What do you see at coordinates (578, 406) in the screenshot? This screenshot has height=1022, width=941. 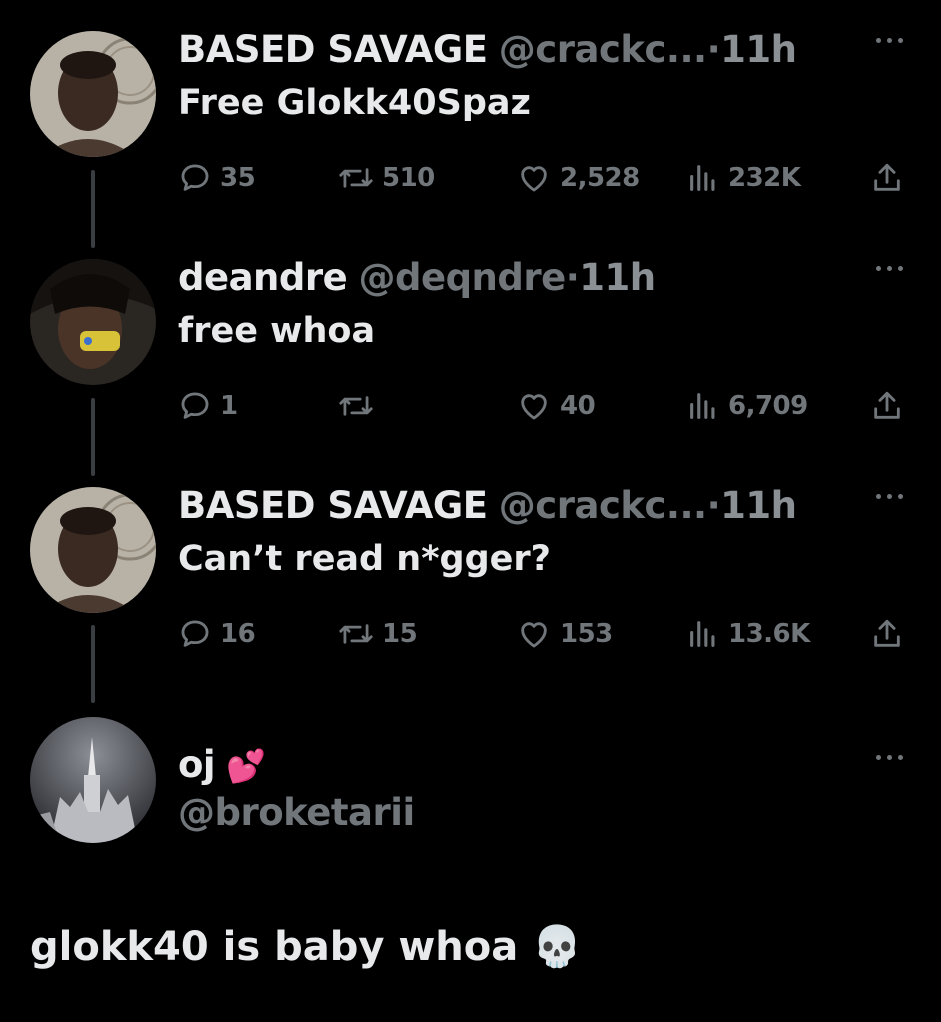 I see `like-count: 40` at bounding box center [578, 406].